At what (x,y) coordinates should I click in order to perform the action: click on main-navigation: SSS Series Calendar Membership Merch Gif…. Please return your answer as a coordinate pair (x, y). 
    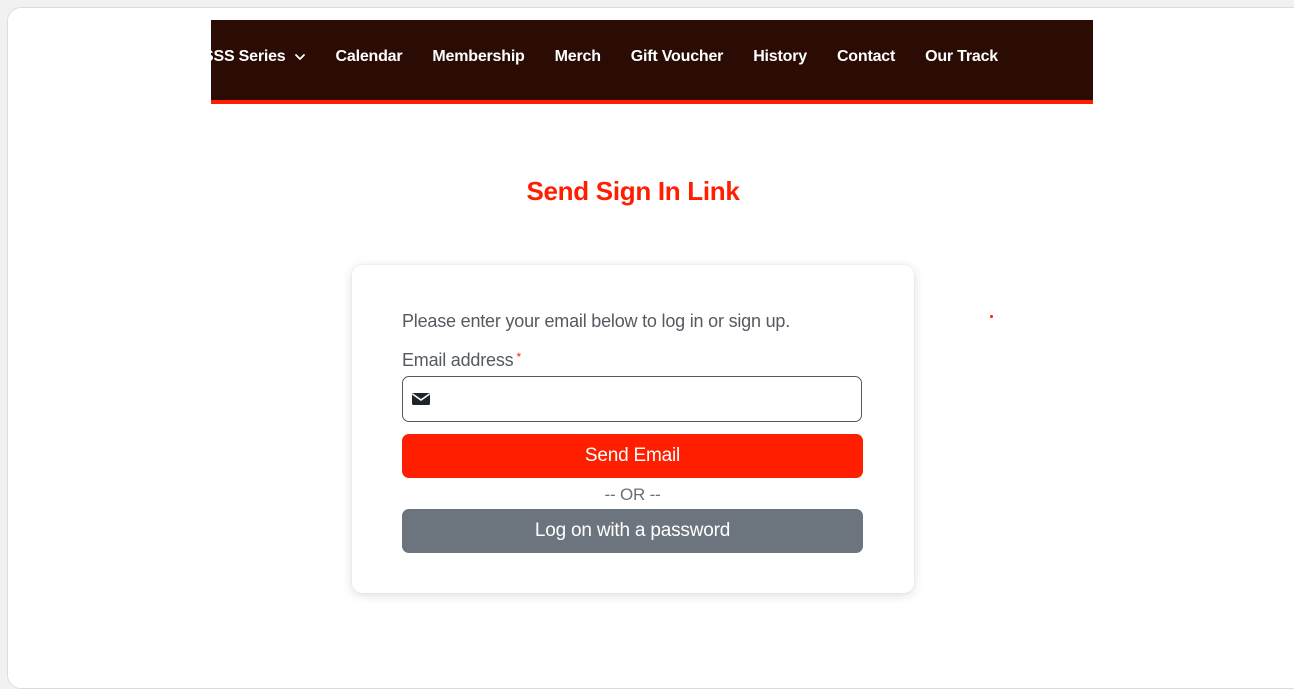
    Looking at the image, I should click on (652, 62).